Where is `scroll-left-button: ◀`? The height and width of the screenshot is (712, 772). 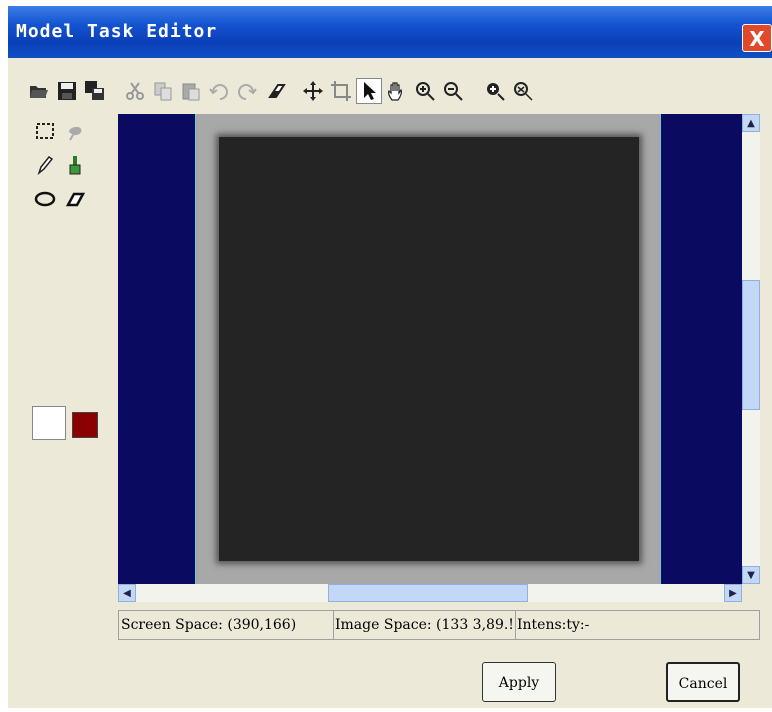
scroll-left-button: ◀ is located at coordinates (127, 593).